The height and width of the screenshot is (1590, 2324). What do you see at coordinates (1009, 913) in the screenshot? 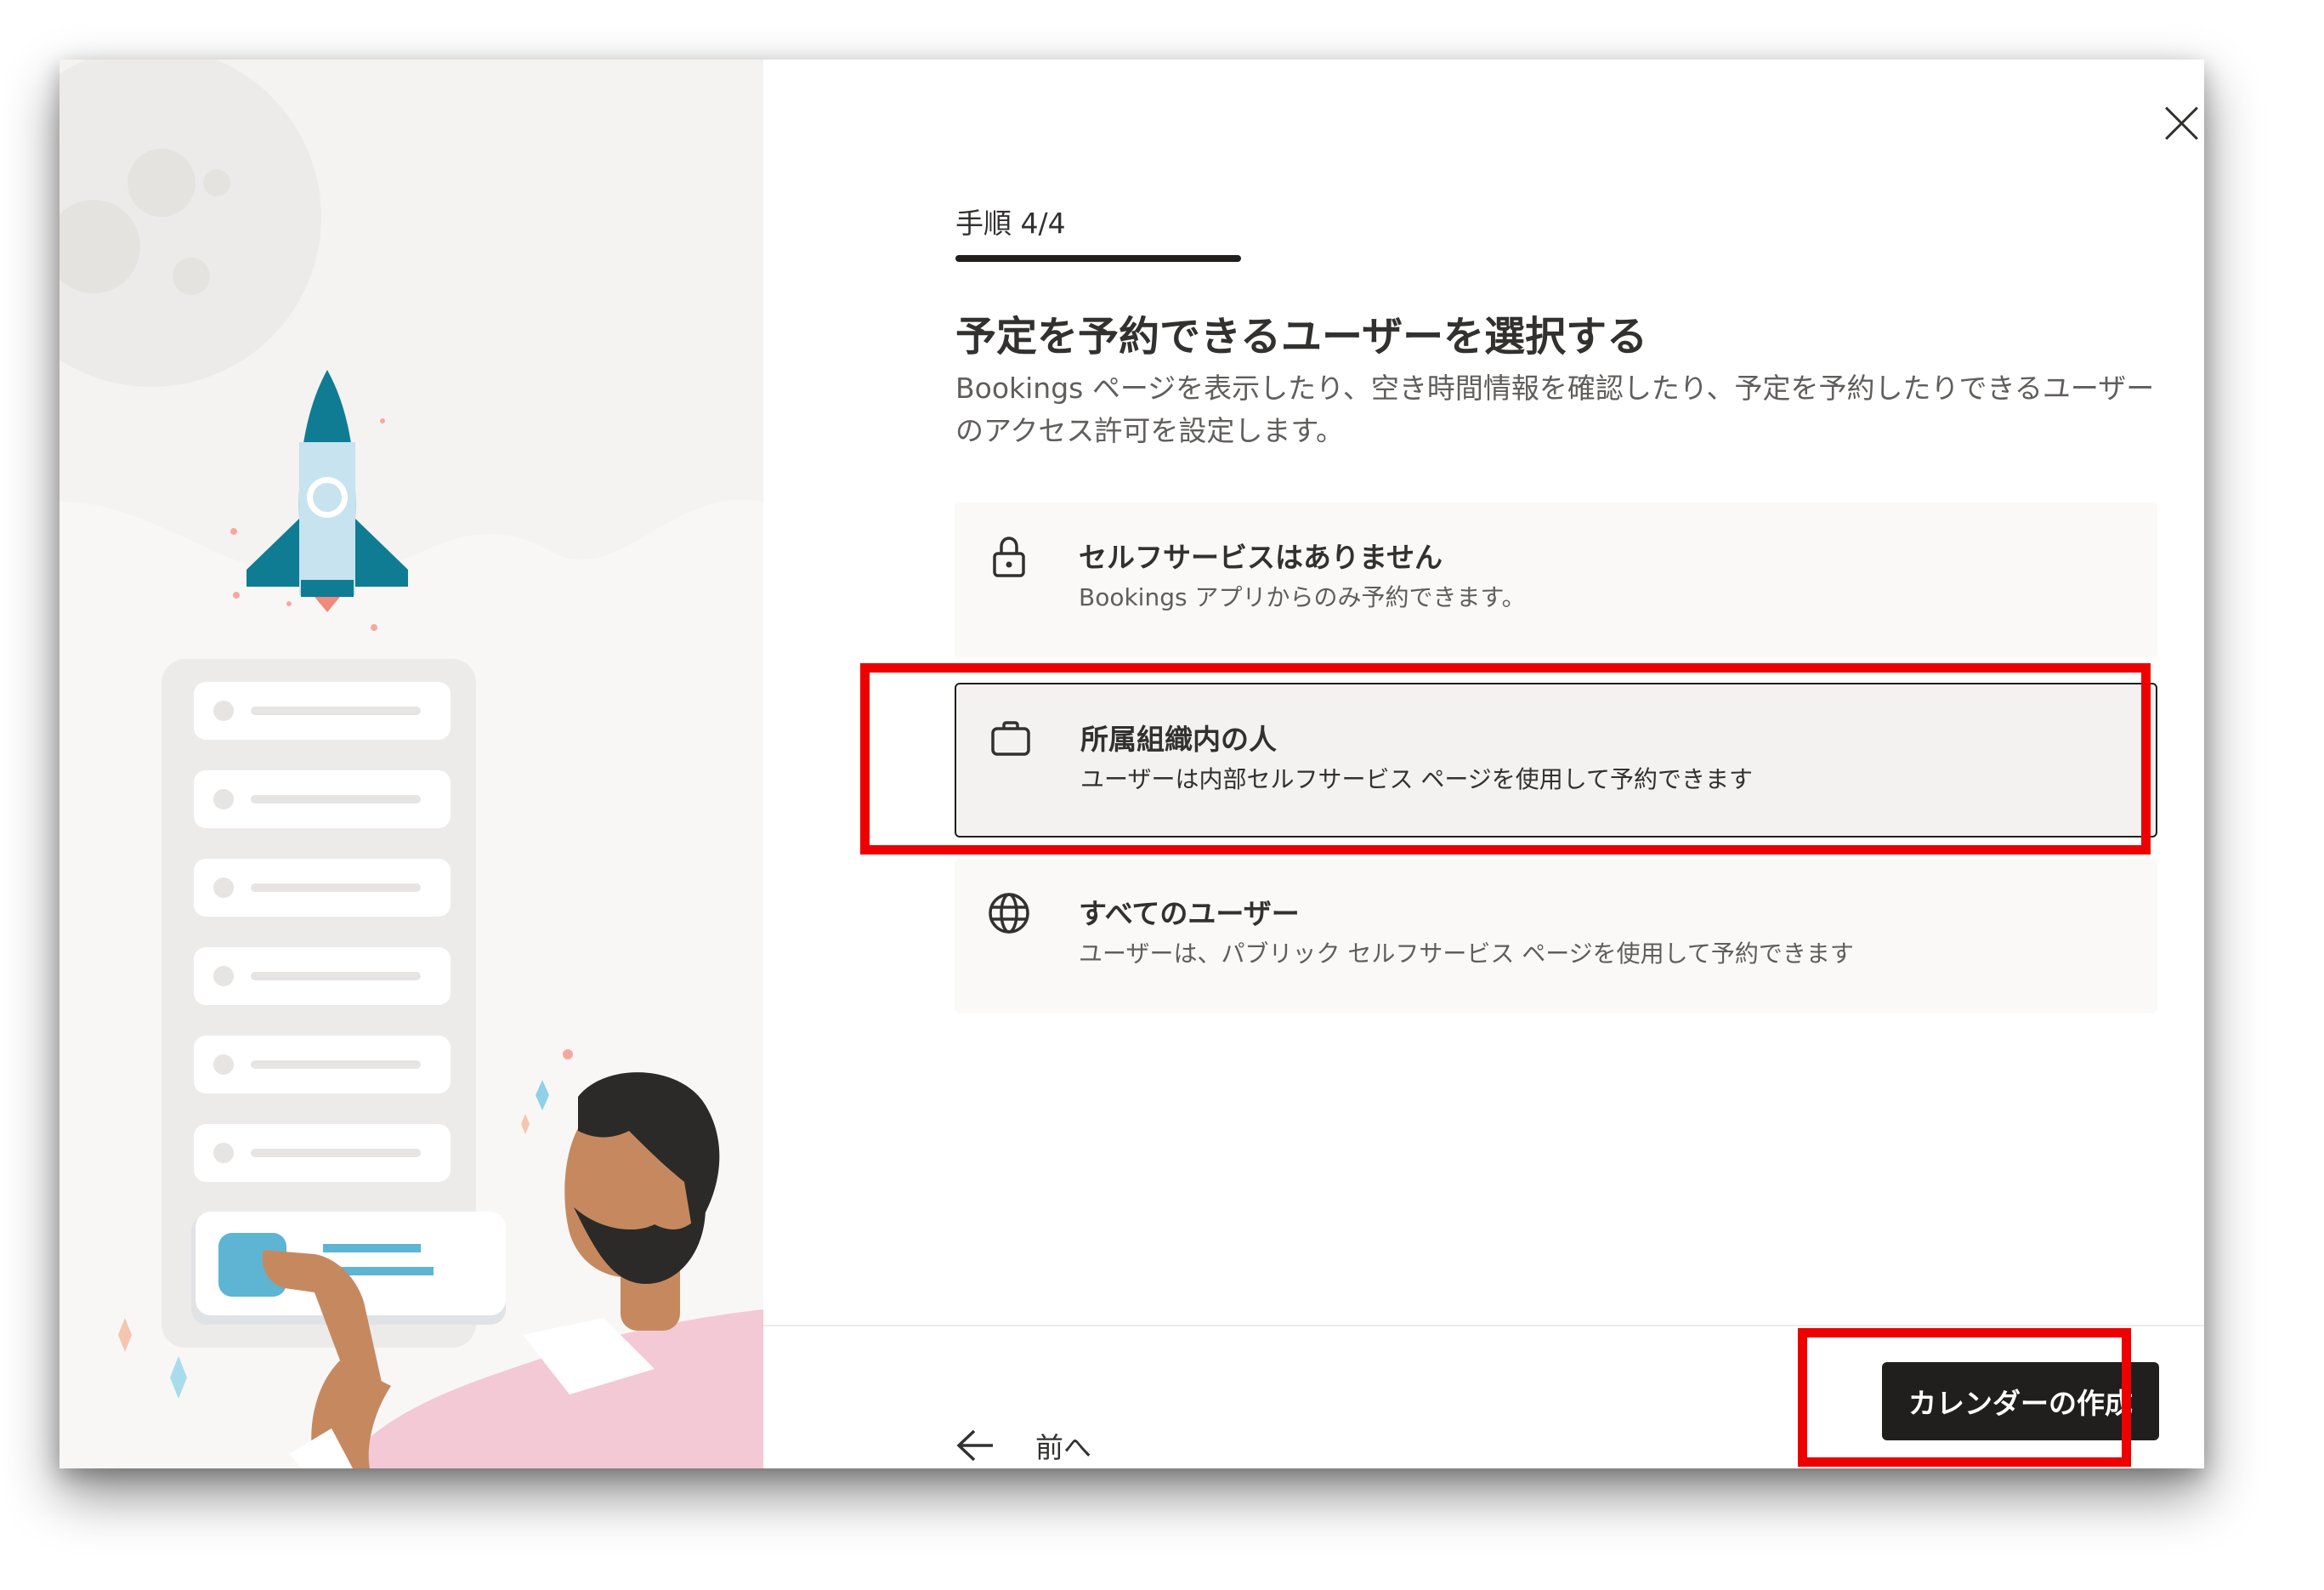
I see `globe-icon` at bounding box center [1009, 913].